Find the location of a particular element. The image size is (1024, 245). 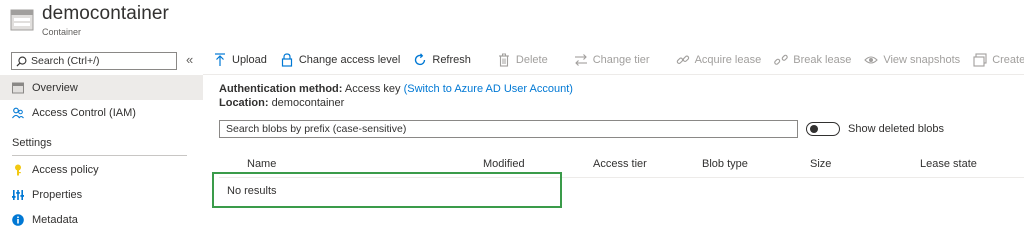

refresh-label: Refresh is located at coordinates (451, 60).